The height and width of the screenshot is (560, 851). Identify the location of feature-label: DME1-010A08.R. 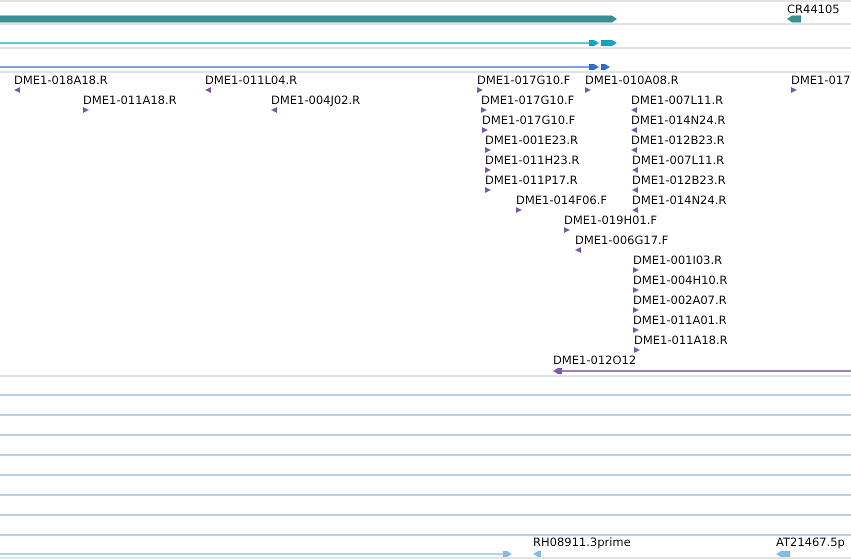
(632, 80).